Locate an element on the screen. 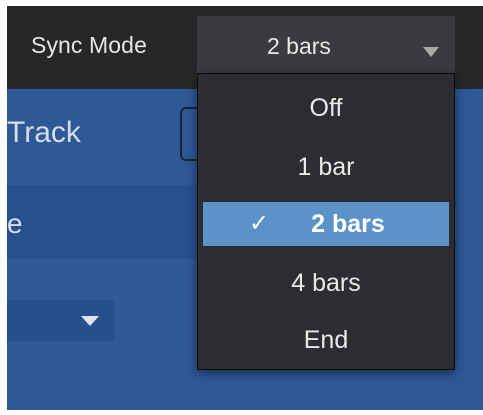 The height and width of the screenshot is (415, 483). sync-mode-label: Sync Mode is located at coordinates (89, 45).